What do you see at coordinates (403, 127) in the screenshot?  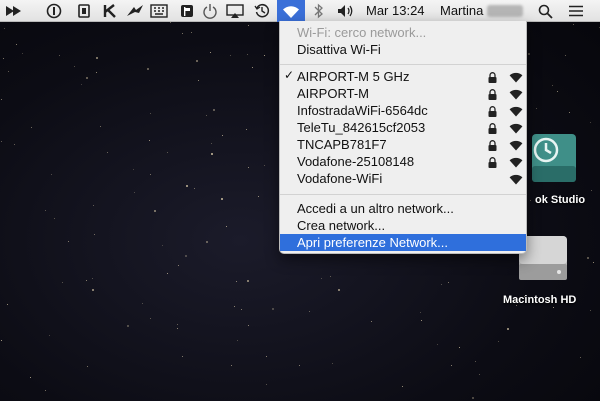 I see `network-item: TeleTu_842615cf2053` at bounding box center [403, 127].